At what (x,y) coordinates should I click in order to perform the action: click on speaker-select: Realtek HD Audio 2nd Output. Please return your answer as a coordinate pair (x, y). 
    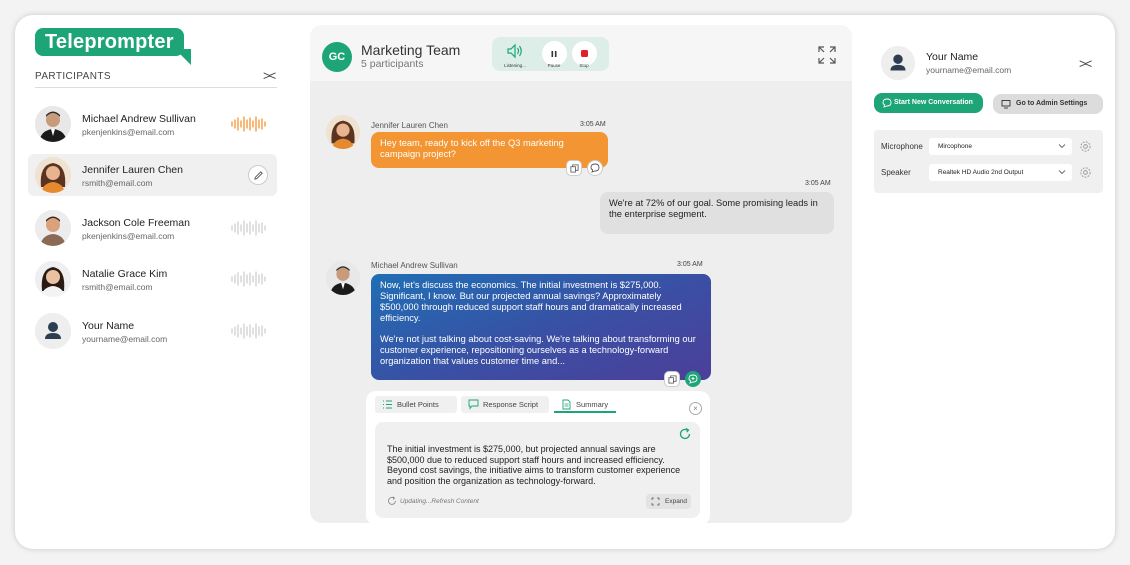
    Looking at the image, I should click on (1000, 172).